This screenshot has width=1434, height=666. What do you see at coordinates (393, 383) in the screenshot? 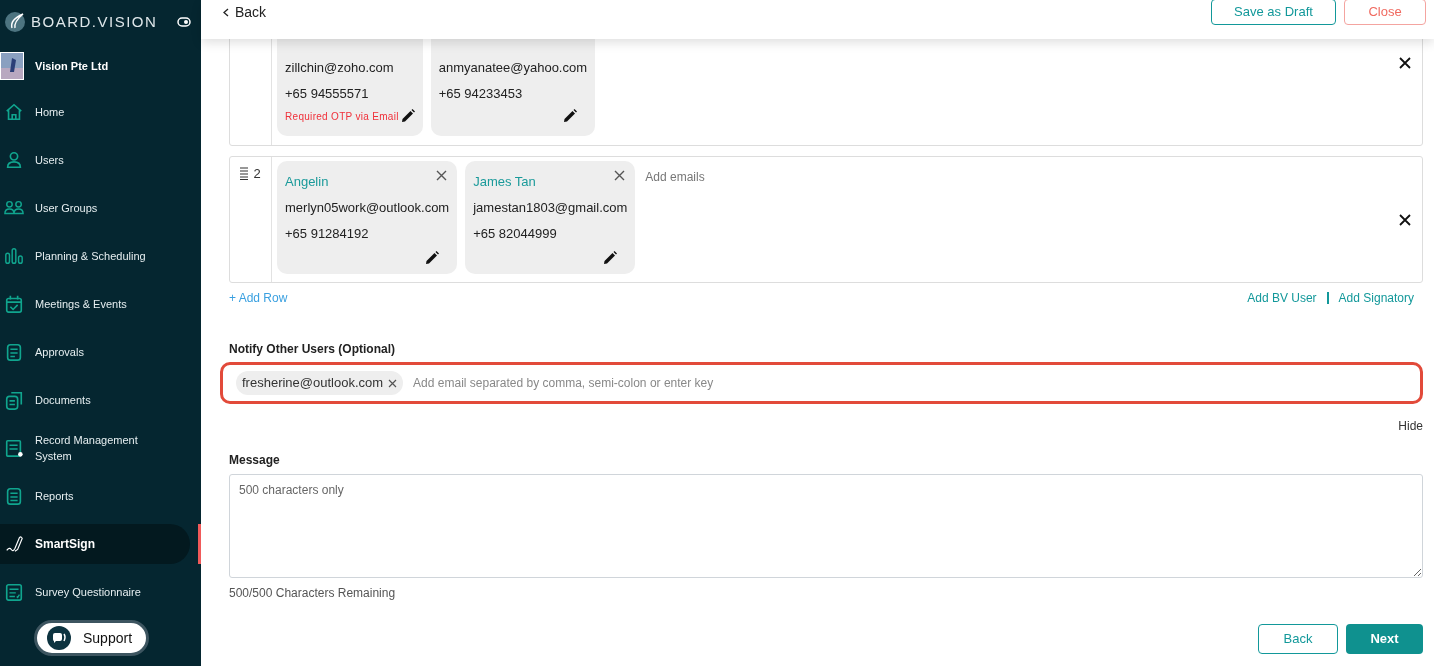
I see `remove-chip-icon` at bounding box center [393, 383].